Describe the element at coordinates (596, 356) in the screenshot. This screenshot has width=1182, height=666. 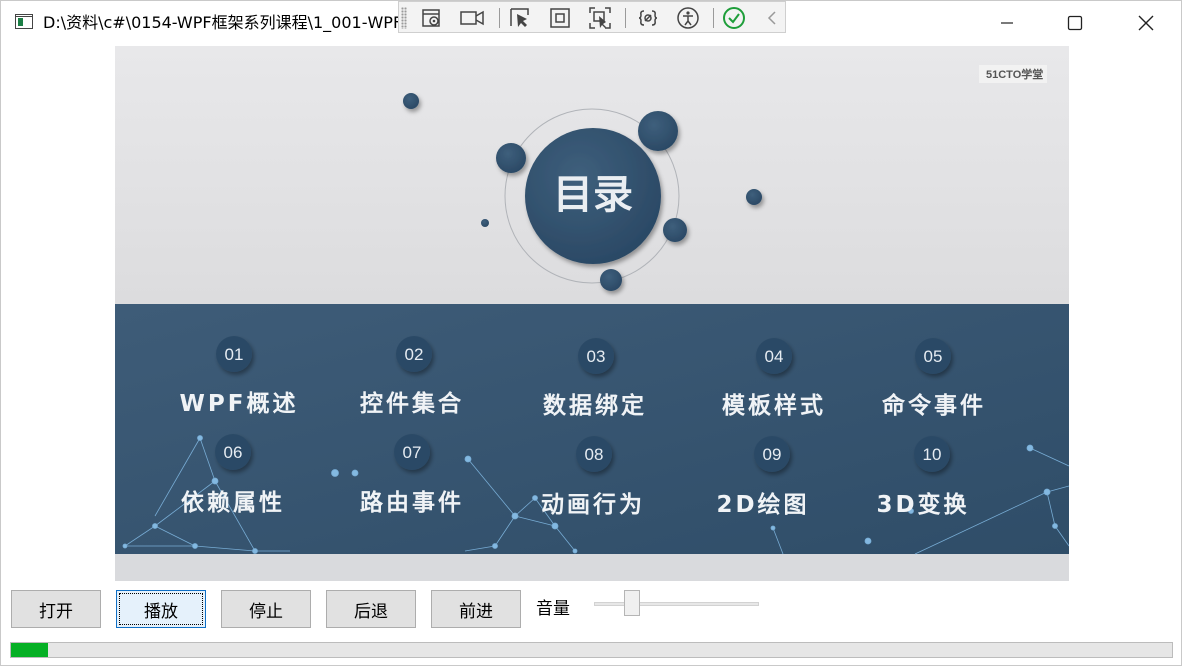
I see `item-number: 03` at that location.